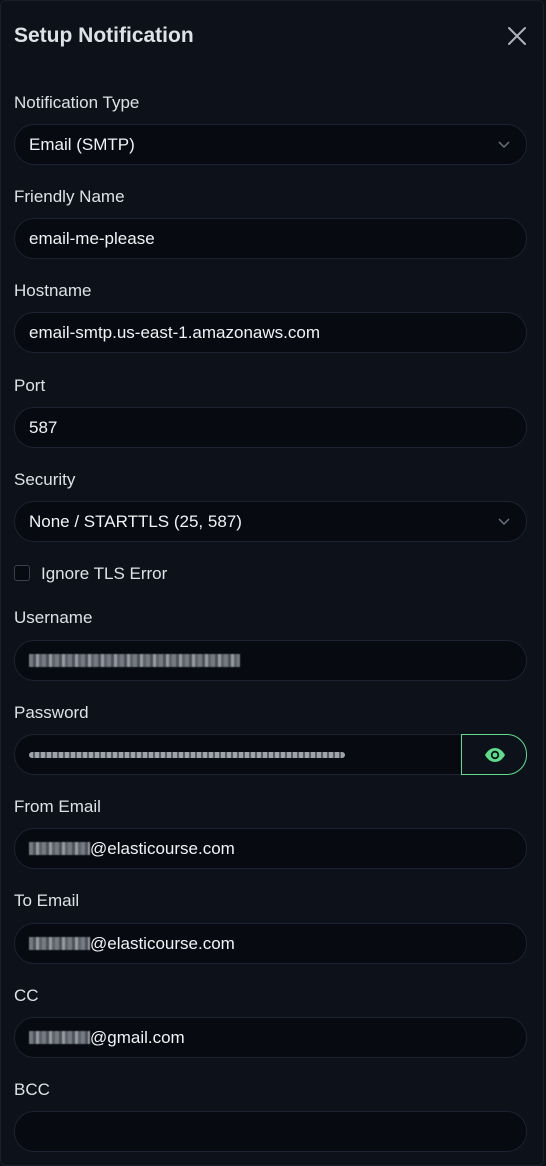  What do you see at coordinates (53, 617) in the screenshot?
I see `username-label: Username` at bounding box center [53, 617].